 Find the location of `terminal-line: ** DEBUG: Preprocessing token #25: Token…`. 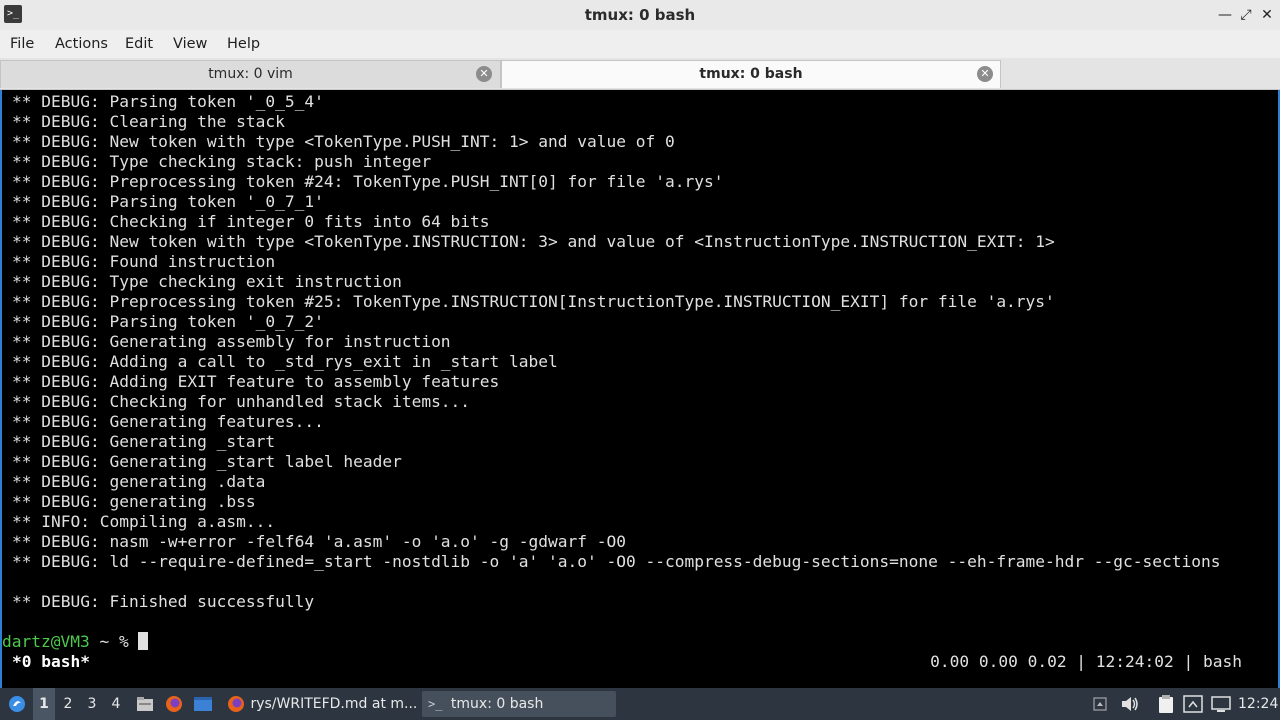

terminal-line: ** DEBUG: Preprocessing token #25: Token… is located at coordinates (533, 301).